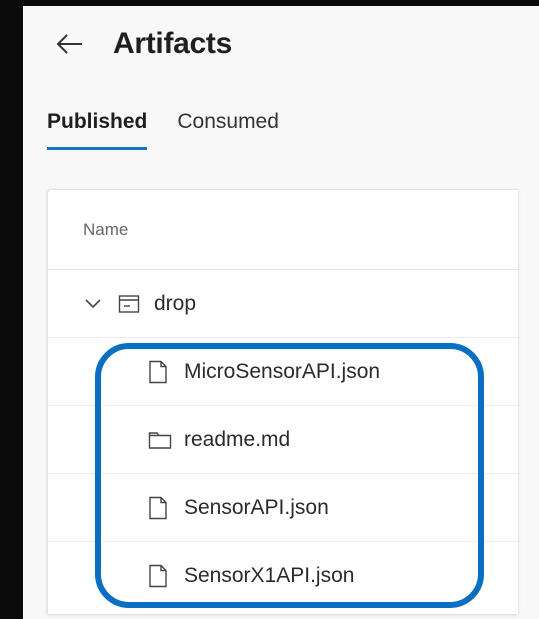 The width and height of the screenshot is (539, 619). What do you see at coordinates (237, 439) in the screenshot?
I see `file-name: readme.md` at bounding box center [237, 439].